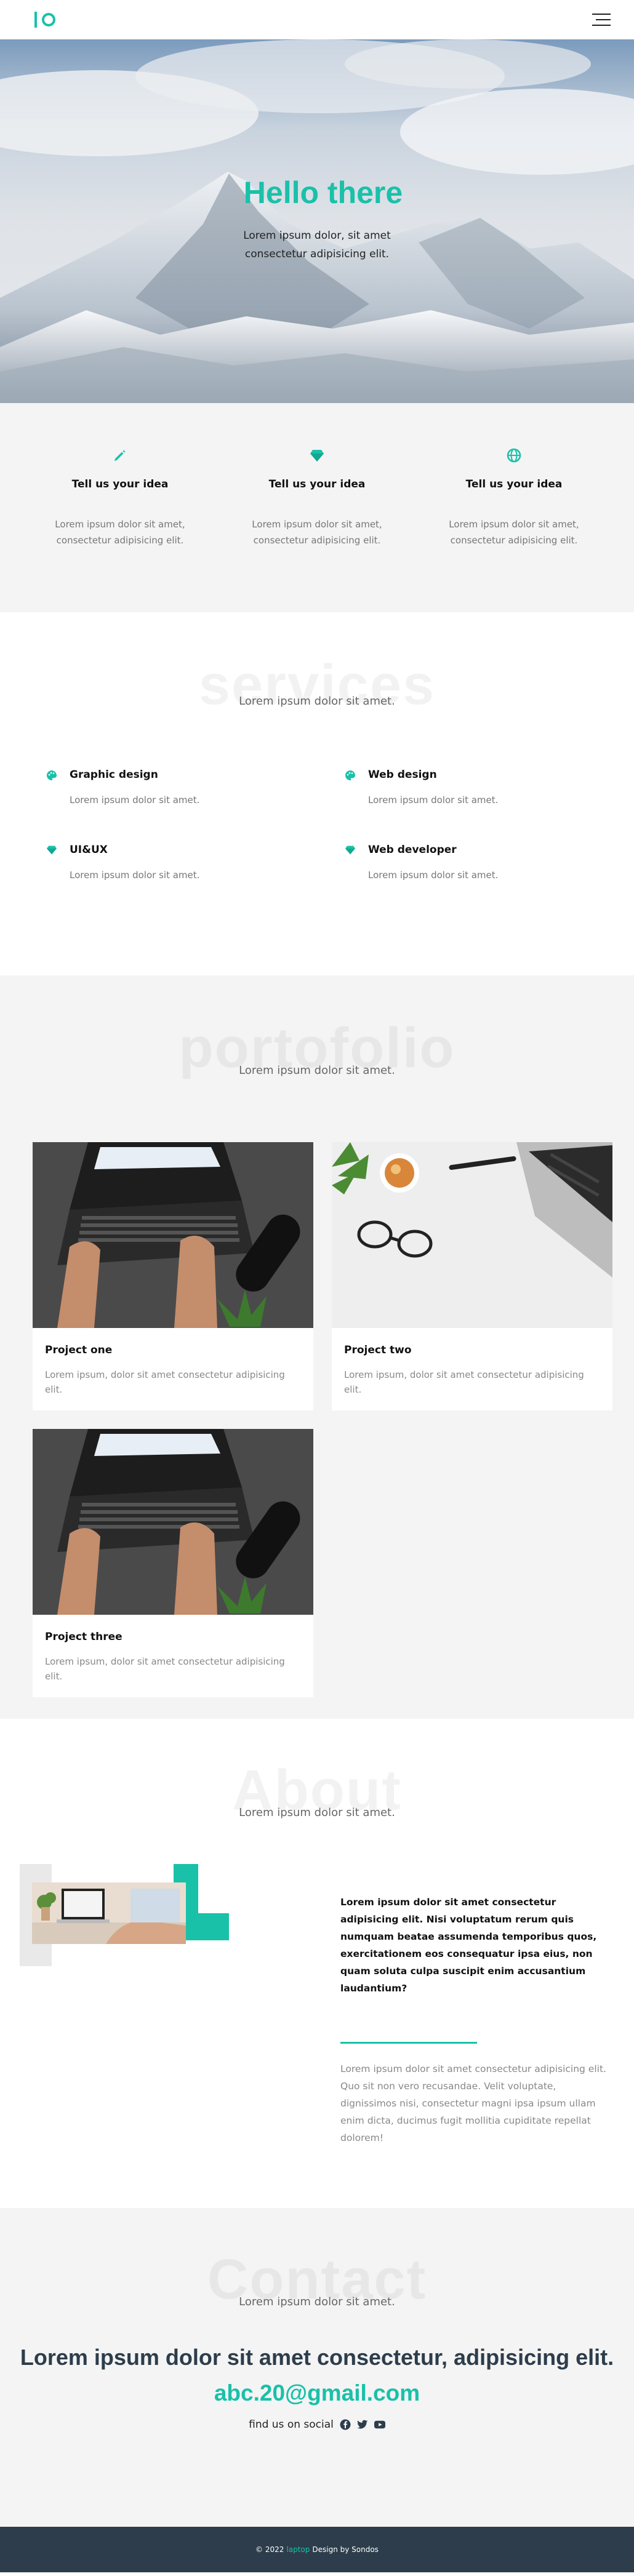 This screenshot has width=634, height=2576. I want to click on service-item: UI&UX Lorem ipsum dolor sit amet., so click(195, 862).